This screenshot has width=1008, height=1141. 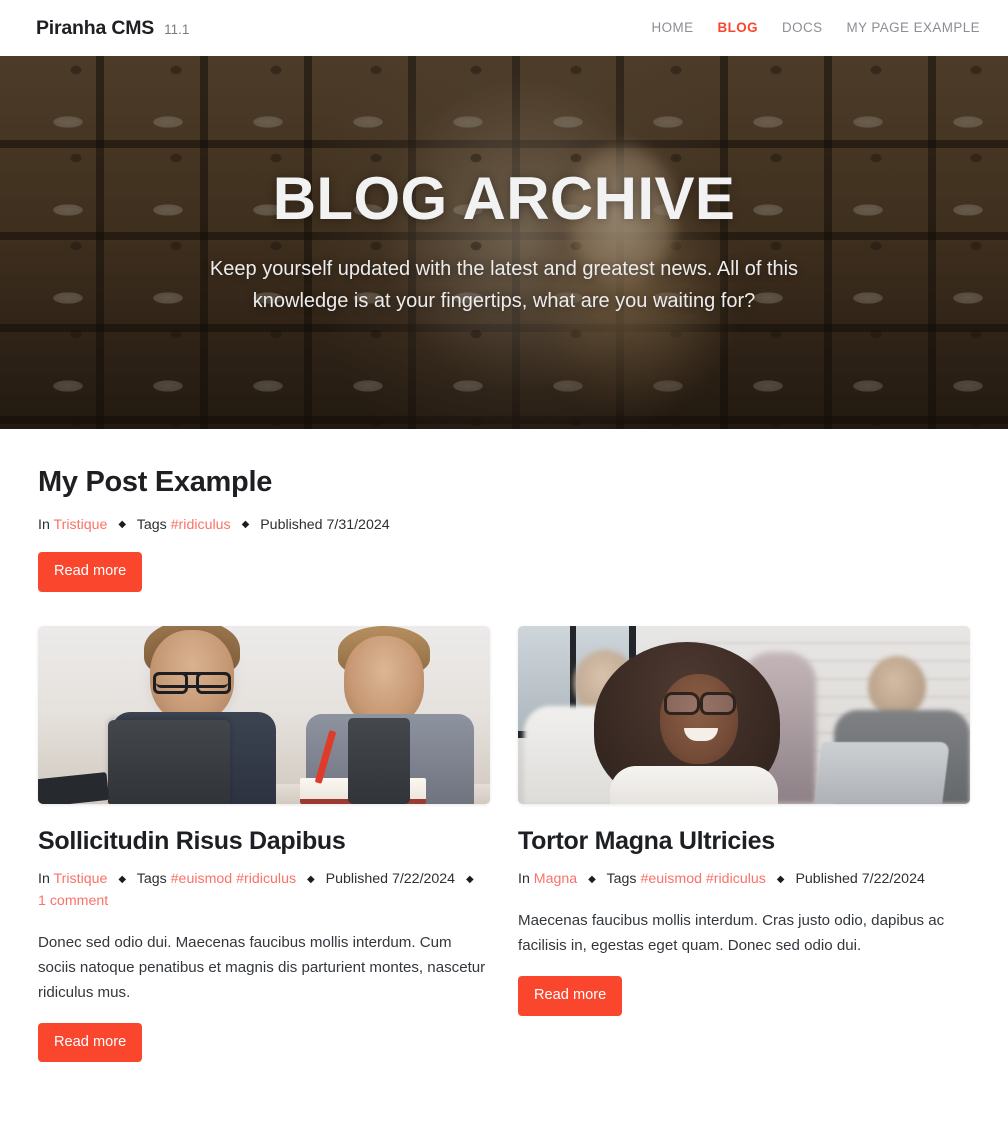 I want to click on woman-glasses-icon, so click(x=700, y=703).